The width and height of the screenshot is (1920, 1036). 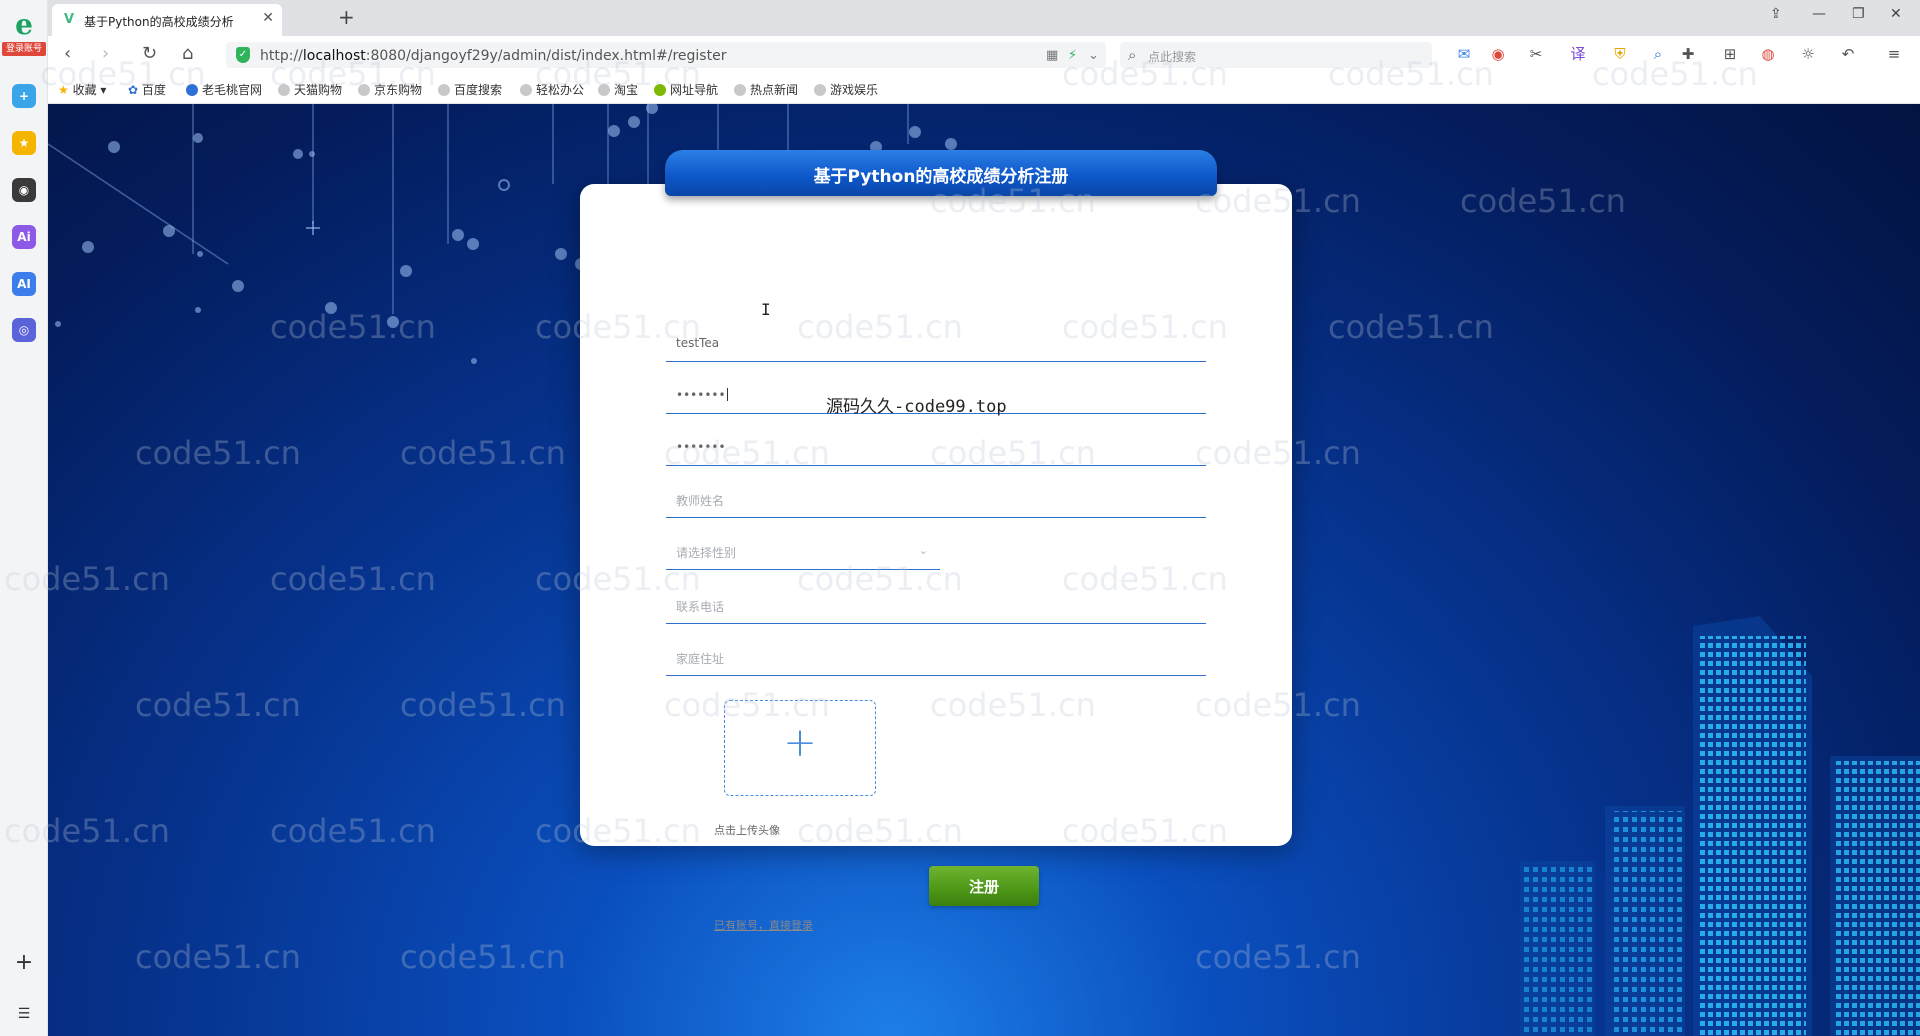 I want to click on bookmark-games: 游戏娱乐, so click(x=846, y=89).